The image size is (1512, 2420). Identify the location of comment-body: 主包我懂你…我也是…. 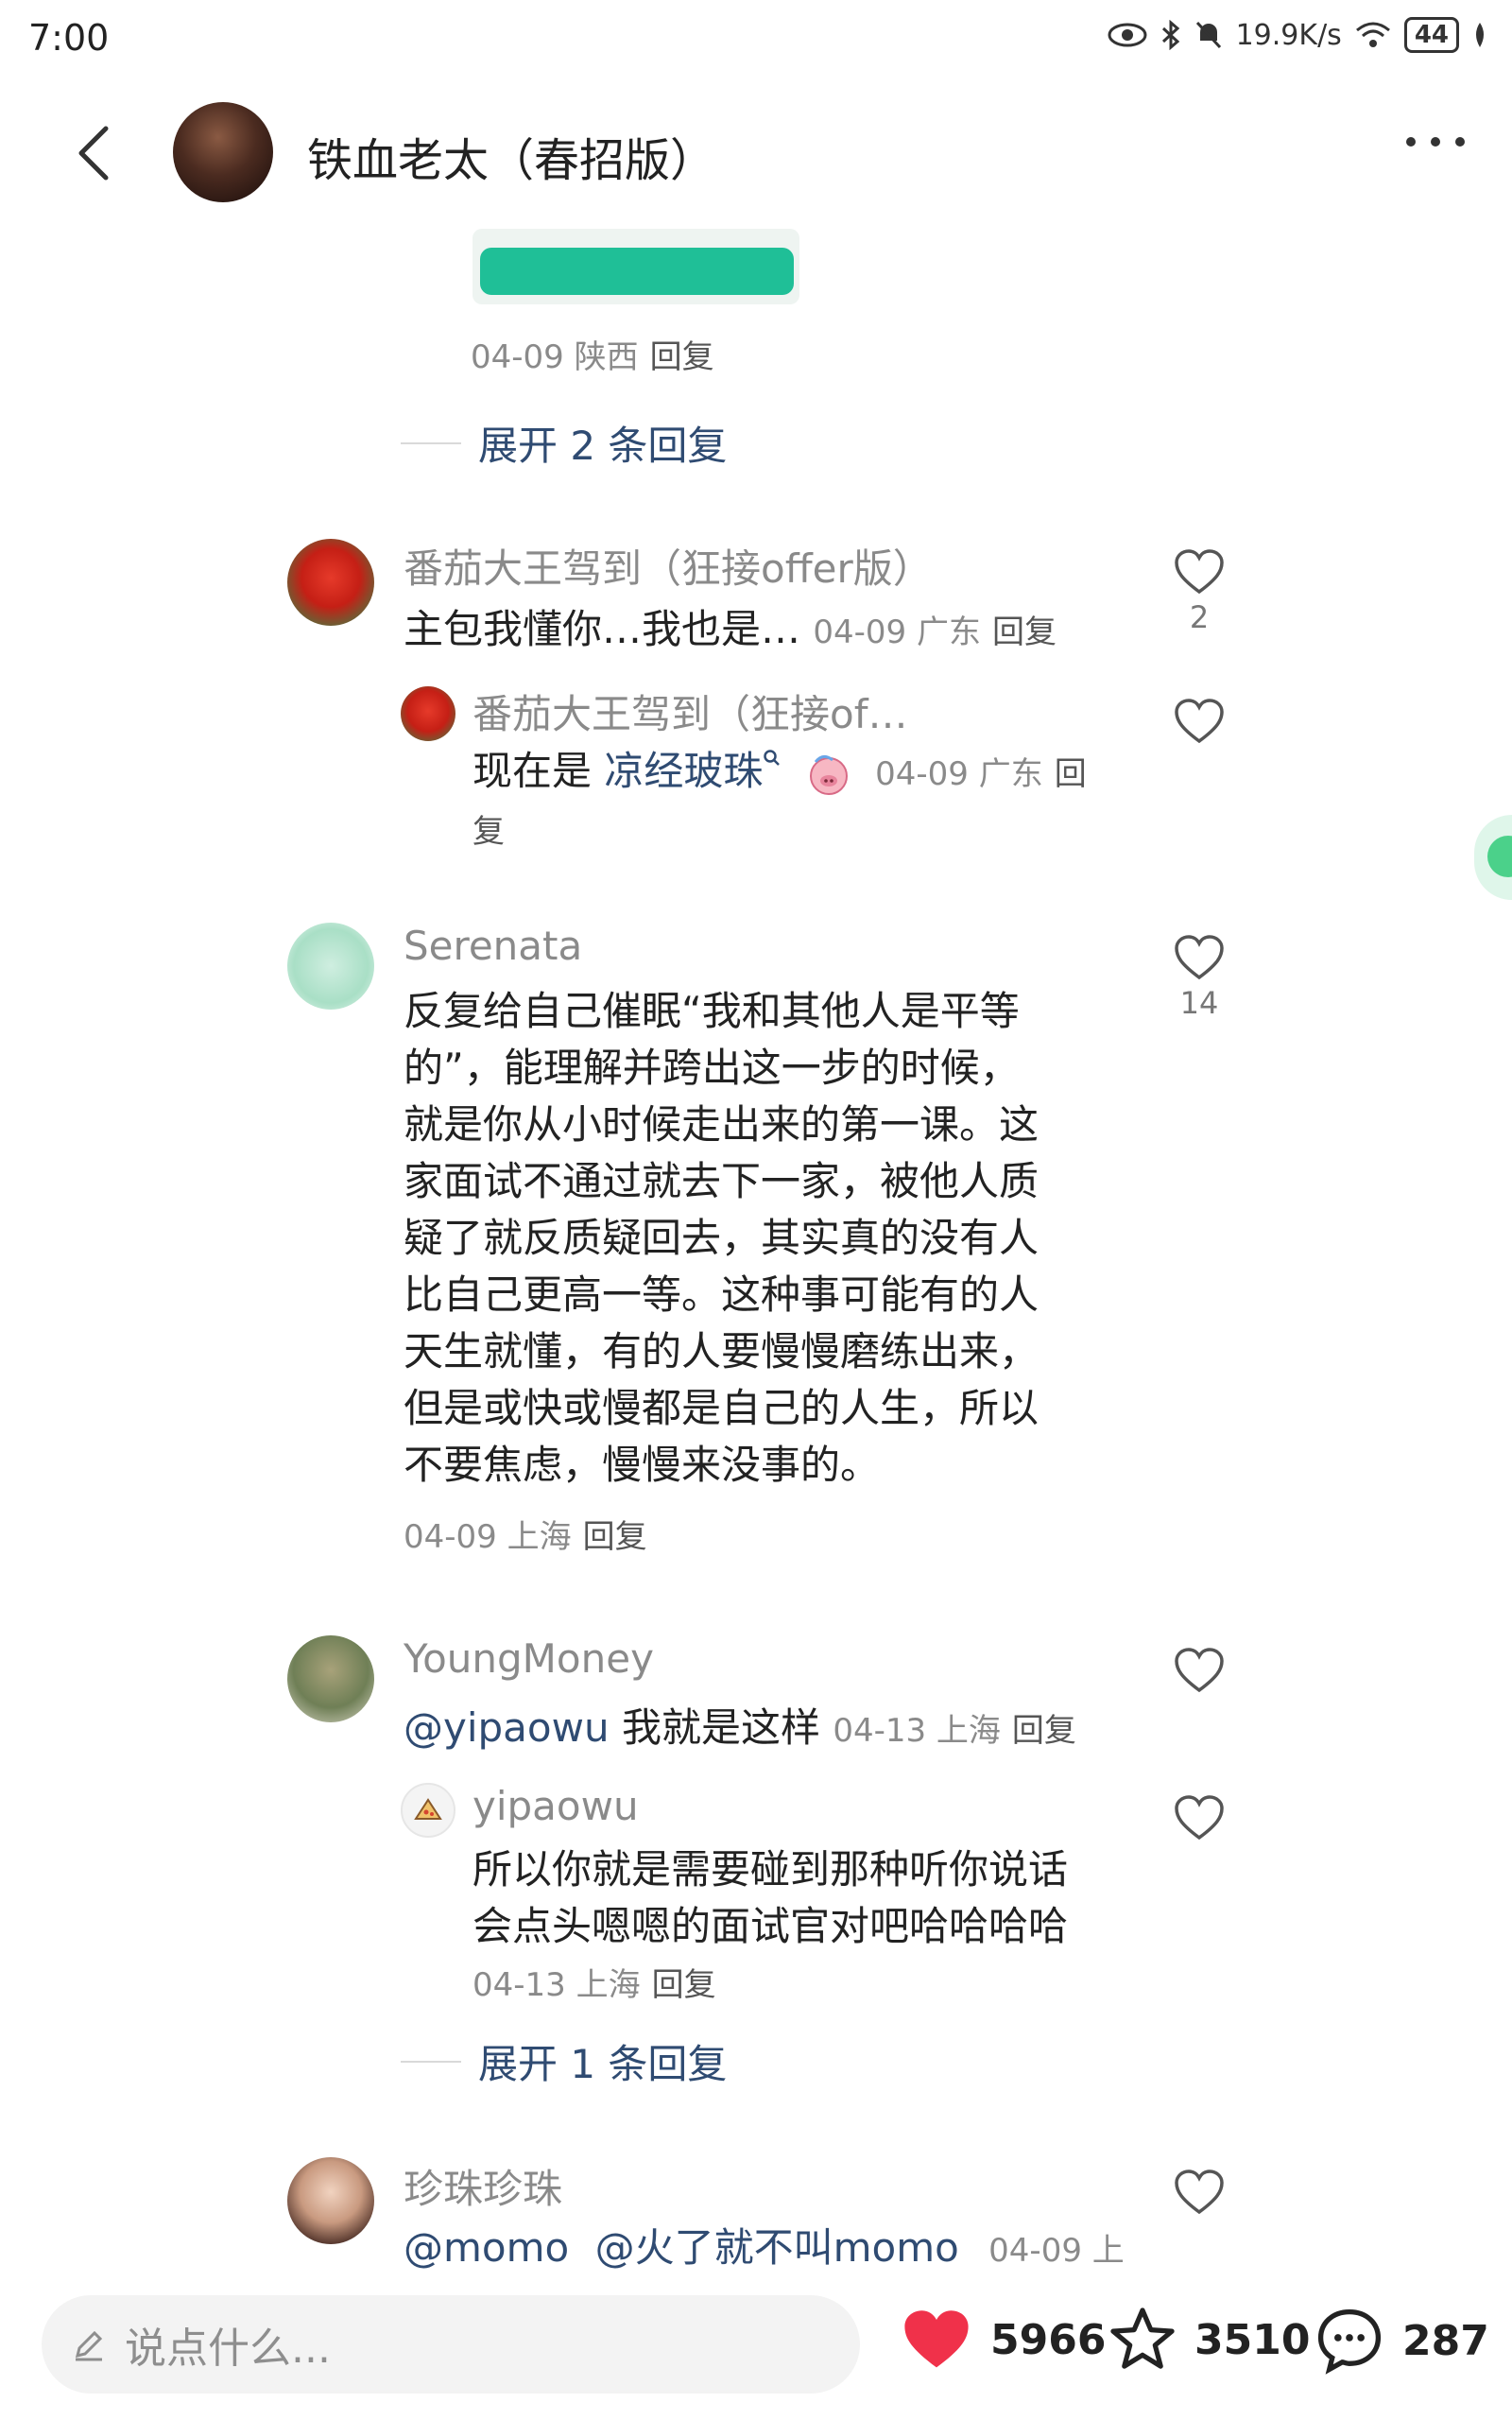
(602, 629).